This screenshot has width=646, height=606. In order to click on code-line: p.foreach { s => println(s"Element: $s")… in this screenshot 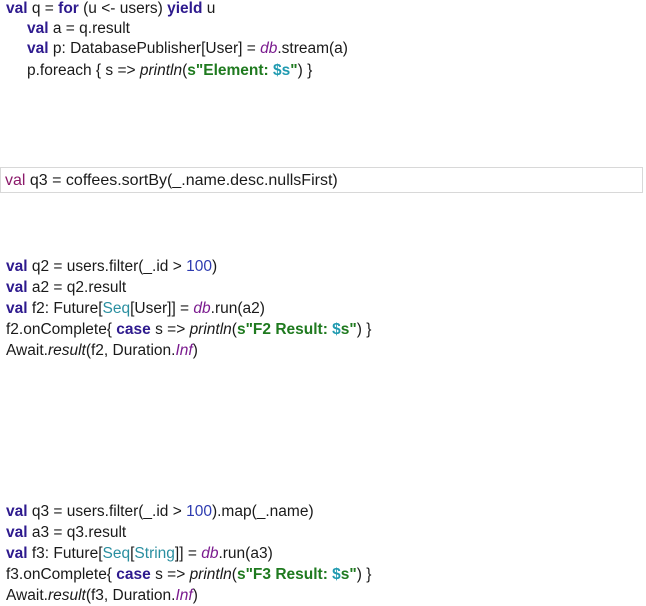, I will do `click(170, 70)`.